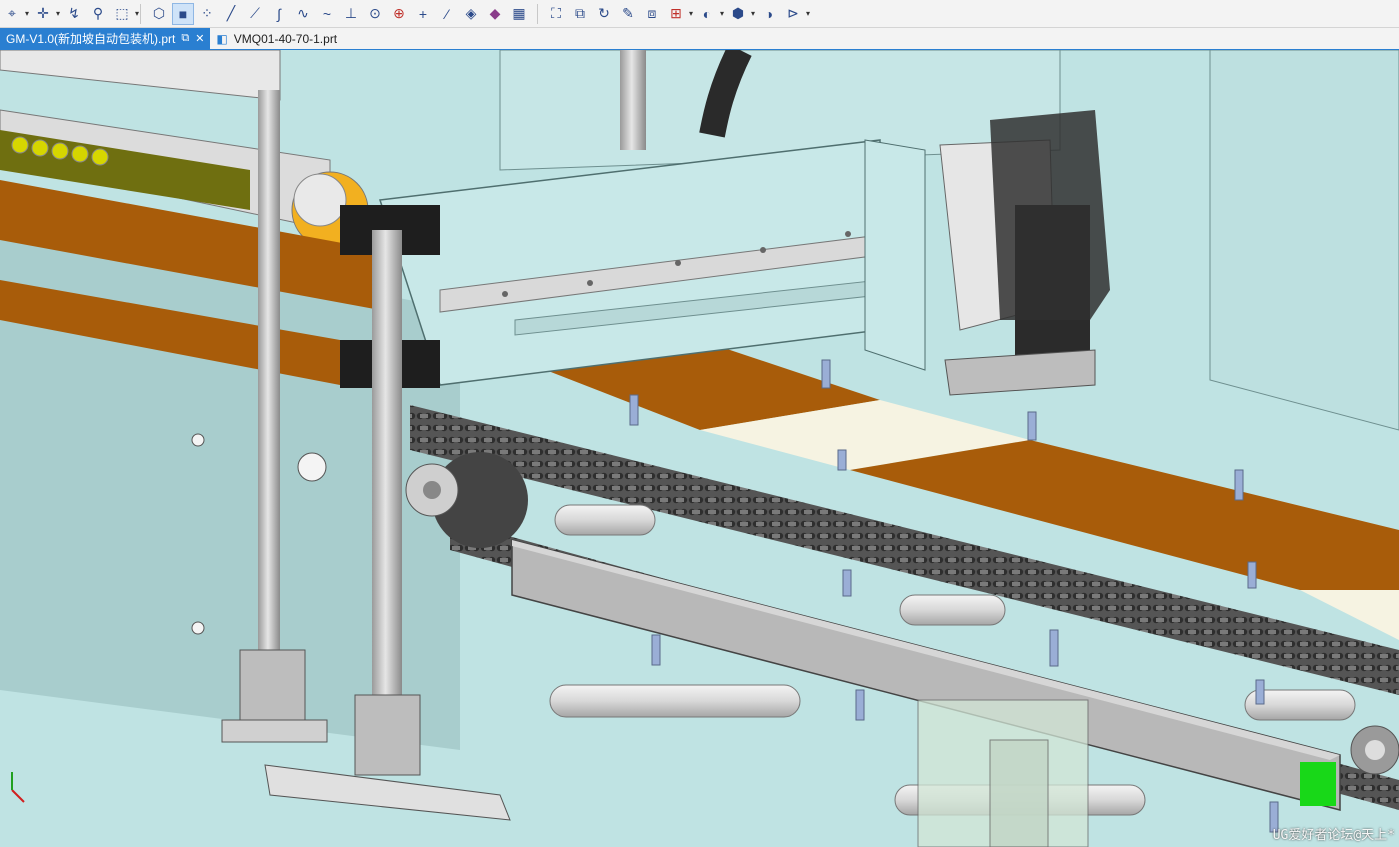  I want to click on rod-base-plate-left, so click(274, 731).